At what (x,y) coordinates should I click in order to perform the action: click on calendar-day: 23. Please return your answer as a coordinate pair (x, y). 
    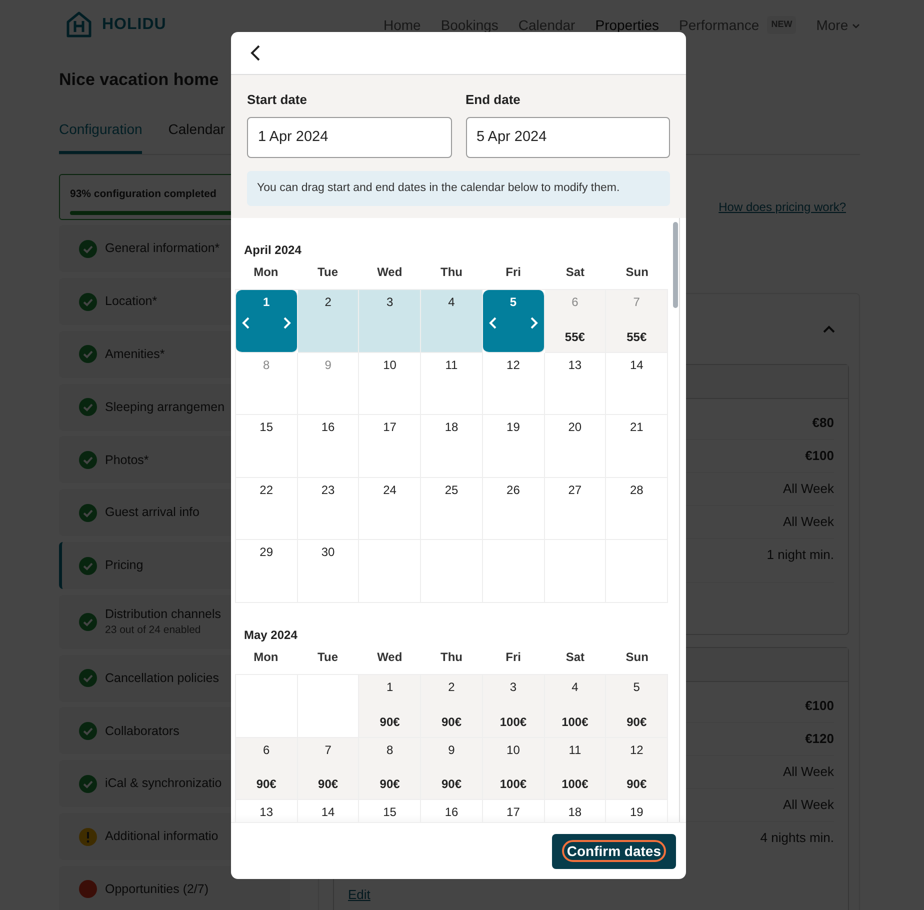
    Looking at the image, I should click on (329, 509).